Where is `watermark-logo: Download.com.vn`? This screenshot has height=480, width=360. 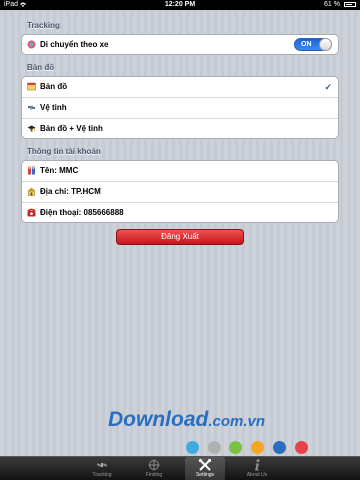
watermark-logo: Download.com.vn is located at coordinates (186, 420).